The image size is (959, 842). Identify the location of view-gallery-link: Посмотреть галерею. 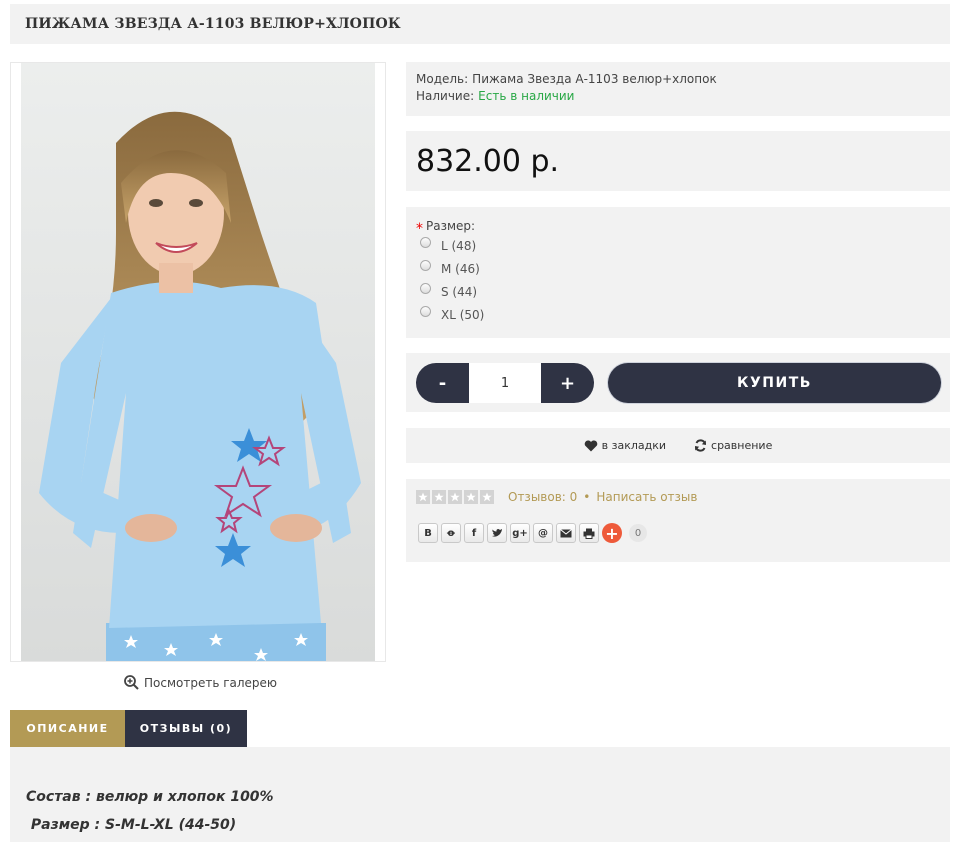
(200, 682).